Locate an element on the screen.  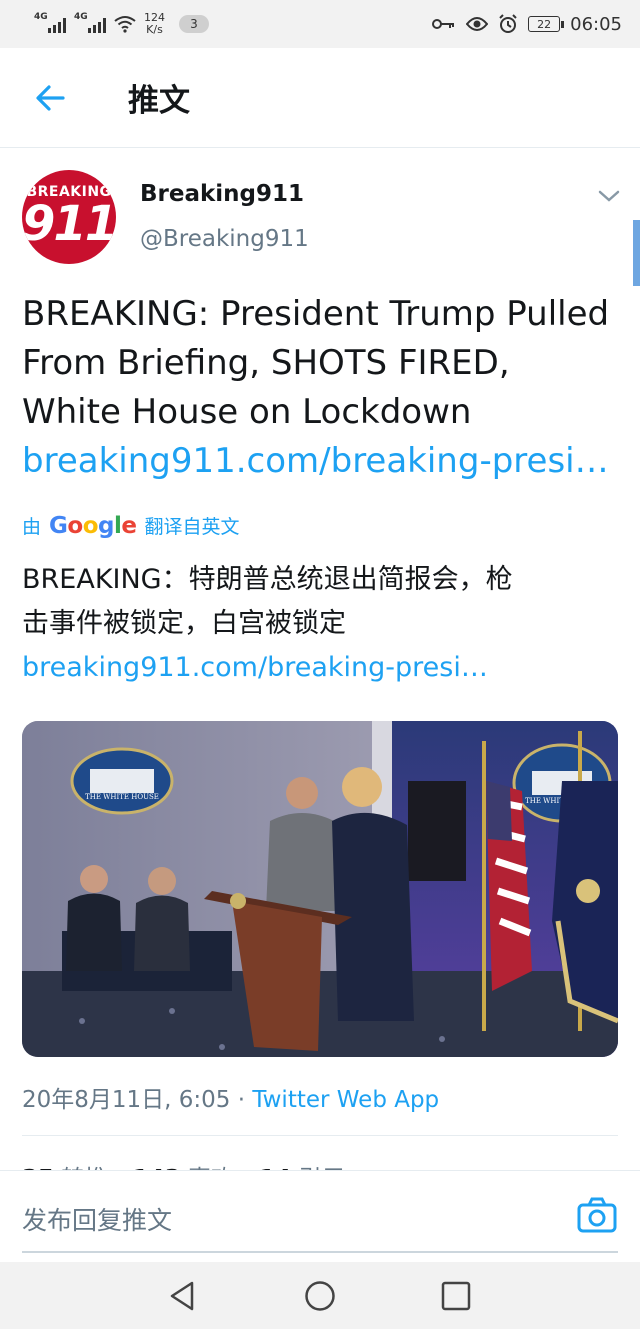
user-handle: @Breaking911 is located at coordinates (224, 239).